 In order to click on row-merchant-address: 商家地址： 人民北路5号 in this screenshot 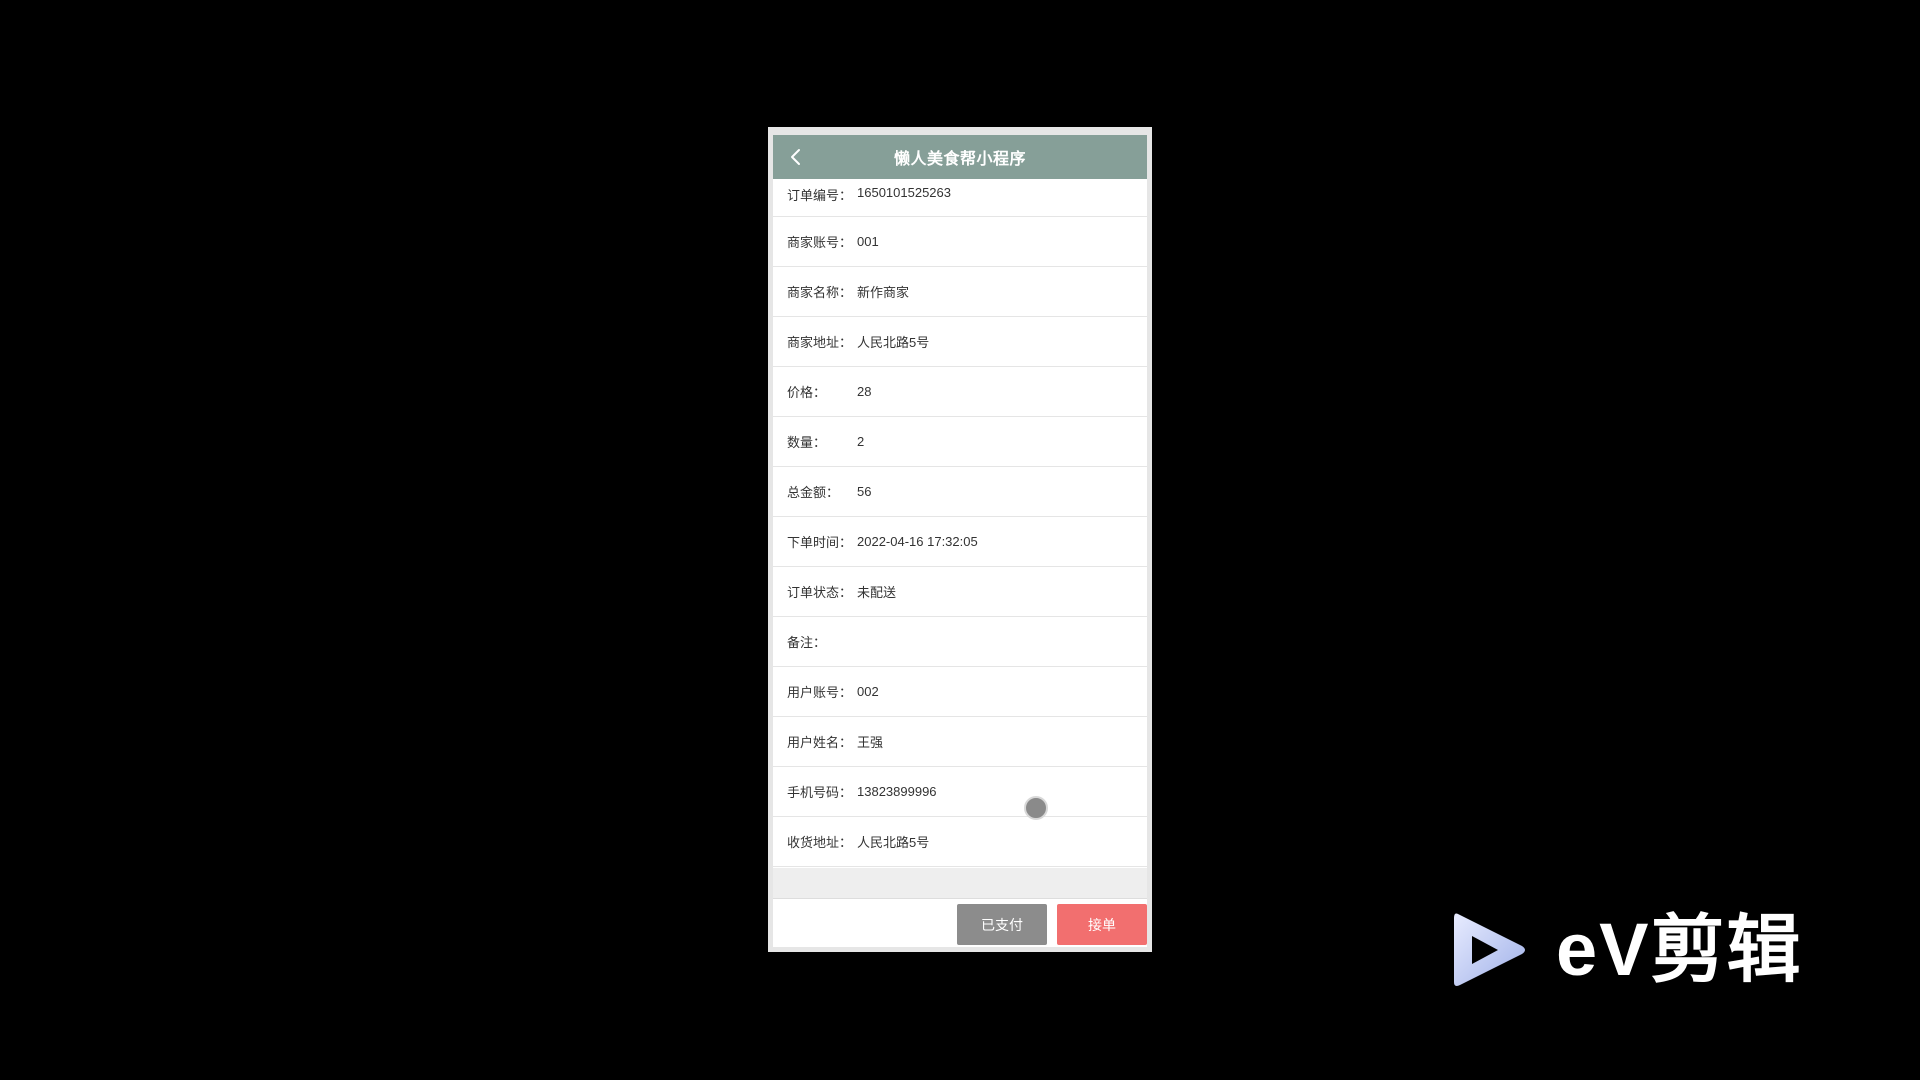, I will do `click(960, 342)`.